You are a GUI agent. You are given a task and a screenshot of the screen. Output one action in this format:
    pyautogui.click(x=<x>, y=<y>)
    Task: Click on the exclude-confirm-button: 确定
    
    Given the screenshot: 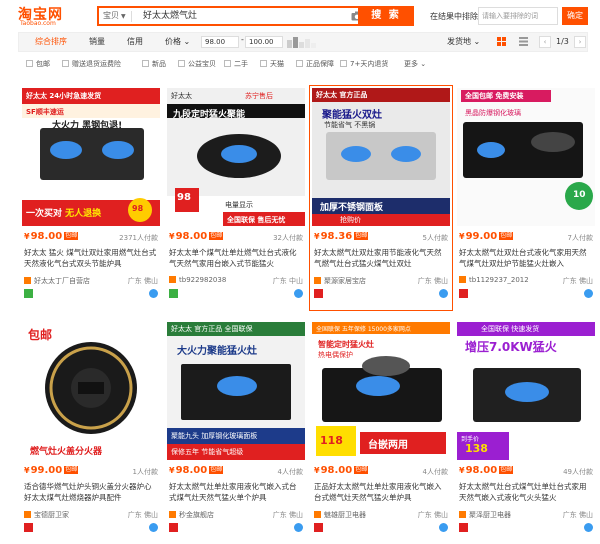 What is the action you would take?
    pyautogui.click(x=575, y=16)
    